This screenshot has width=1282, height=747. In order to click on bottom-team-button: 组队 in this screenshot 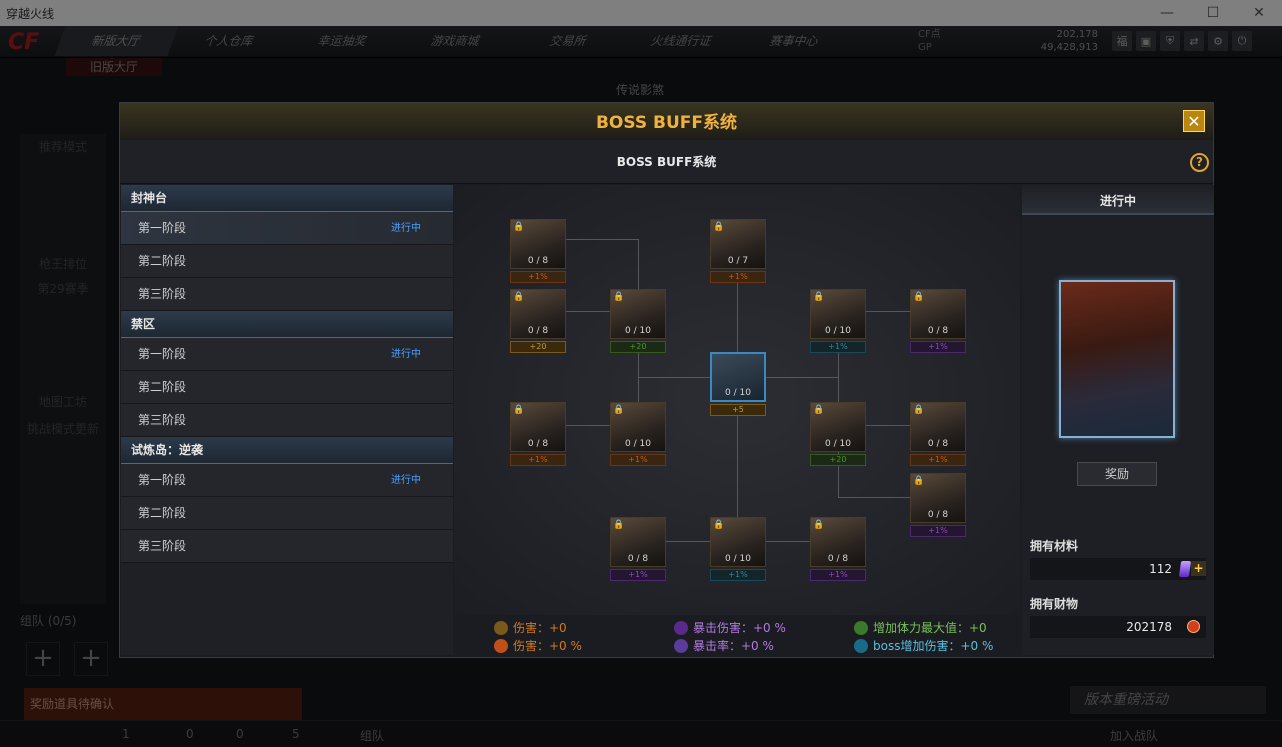, I will do `click(372, 735)`.